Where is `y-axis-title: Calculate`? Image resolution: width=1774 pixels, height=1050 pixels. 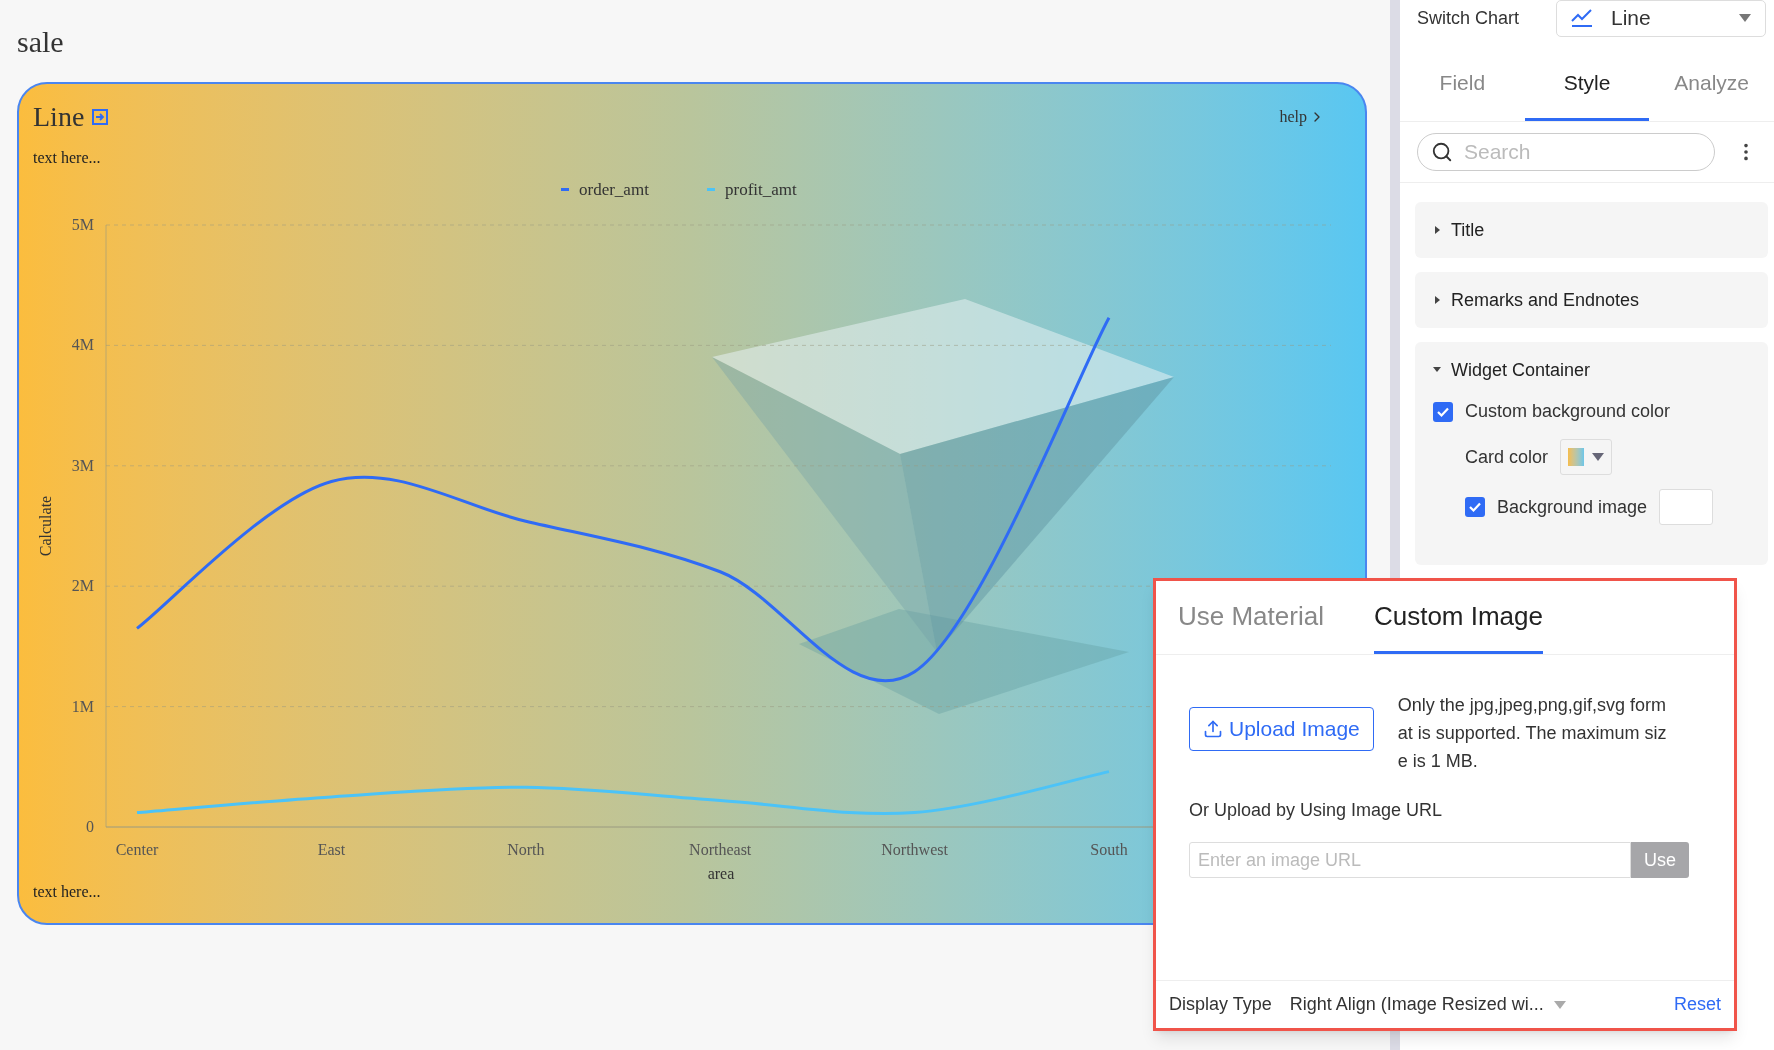 y-axis-title: Calculate is located at coordinates (45, 526).